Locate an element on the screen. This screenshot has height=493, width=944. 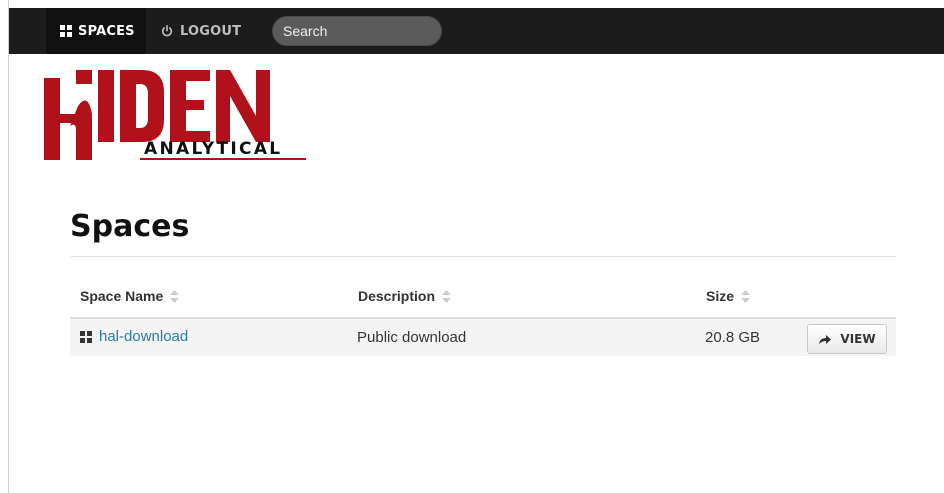
search-input is located at coordinates (357, 31).